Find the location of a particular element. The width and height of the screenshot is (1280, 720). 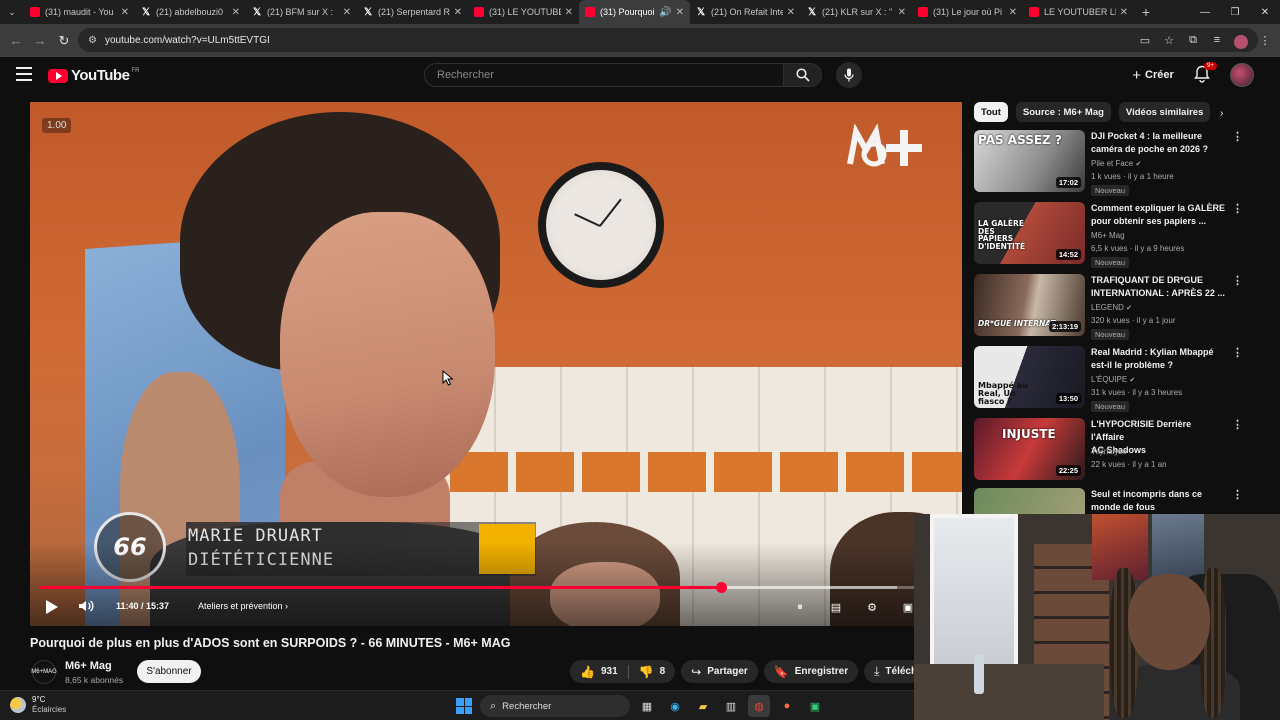

site-info-icon: ⚙ is located at coordinates (92, 40).